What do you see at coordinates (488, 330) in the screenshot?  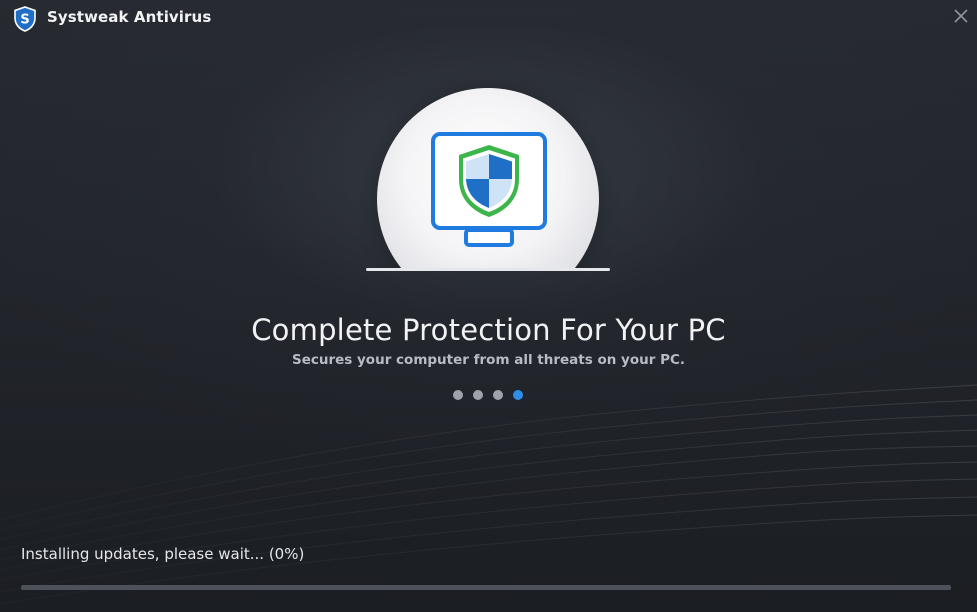 I see `slide-headline: Complete Protection For Your PC` at bounding box center [488, 330].